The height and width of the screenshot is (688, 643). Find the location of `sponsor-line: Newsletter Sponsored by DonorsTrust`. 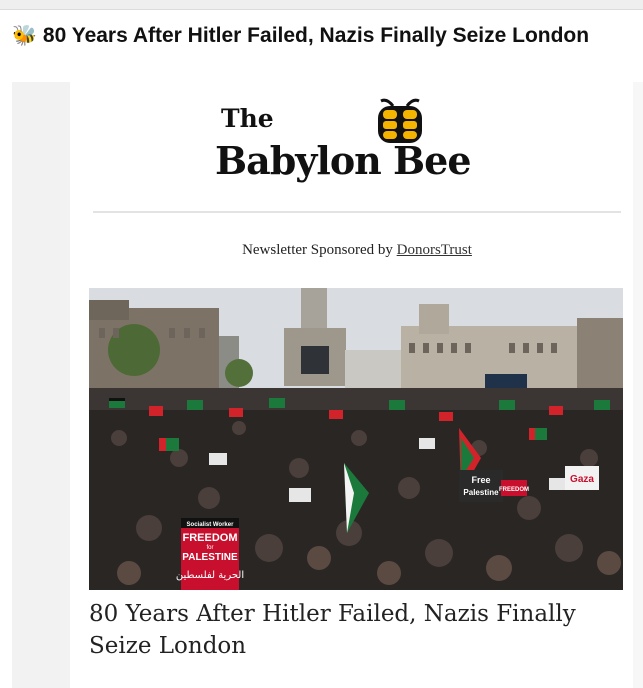

sponsor-line: Newsletter Sponsored by DonorsTrust is located at coordinates (357, 250).